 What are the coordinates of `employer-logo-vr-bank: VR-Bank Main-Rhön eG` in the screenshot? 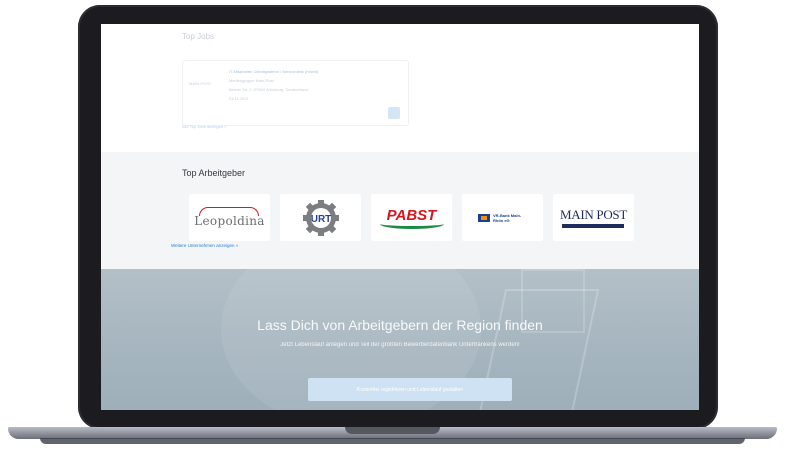 It's located at (502, 217).